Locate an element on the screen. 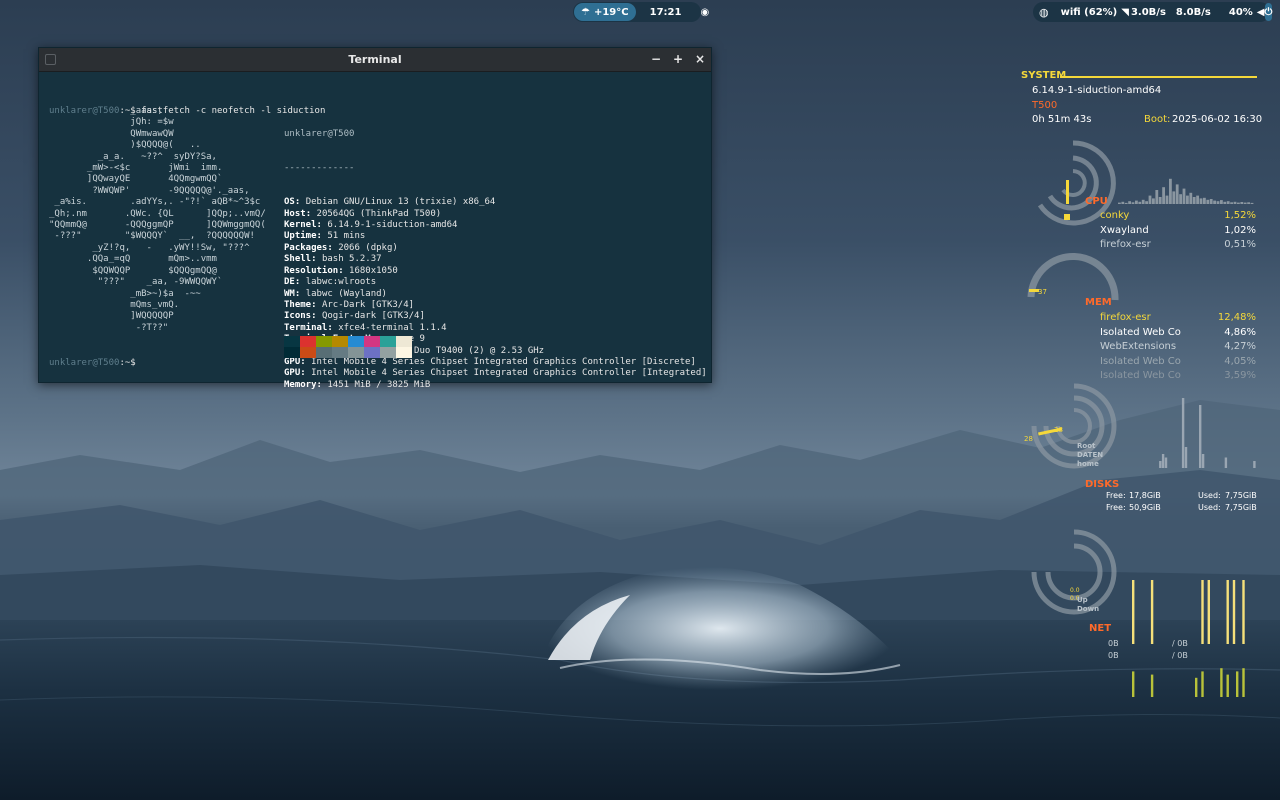  disk-free: 50,9GiB is located at coordinates (1145, 507).